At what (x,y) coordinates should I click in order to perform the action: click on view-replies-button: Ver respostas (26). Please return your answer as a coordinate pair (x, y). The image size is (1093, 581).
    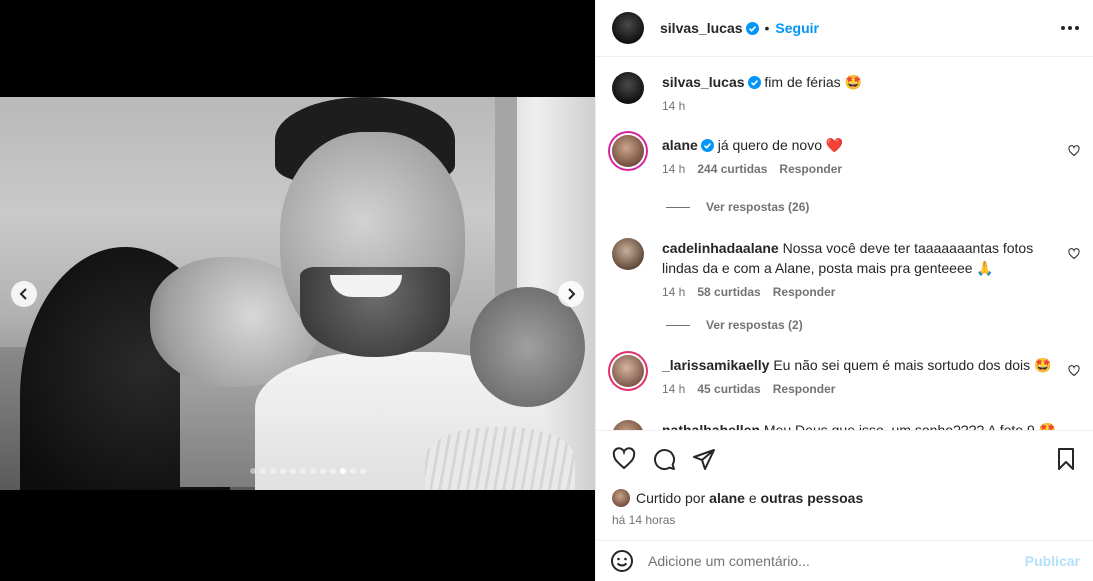
    Looking at the image, I should click on (737, 207).